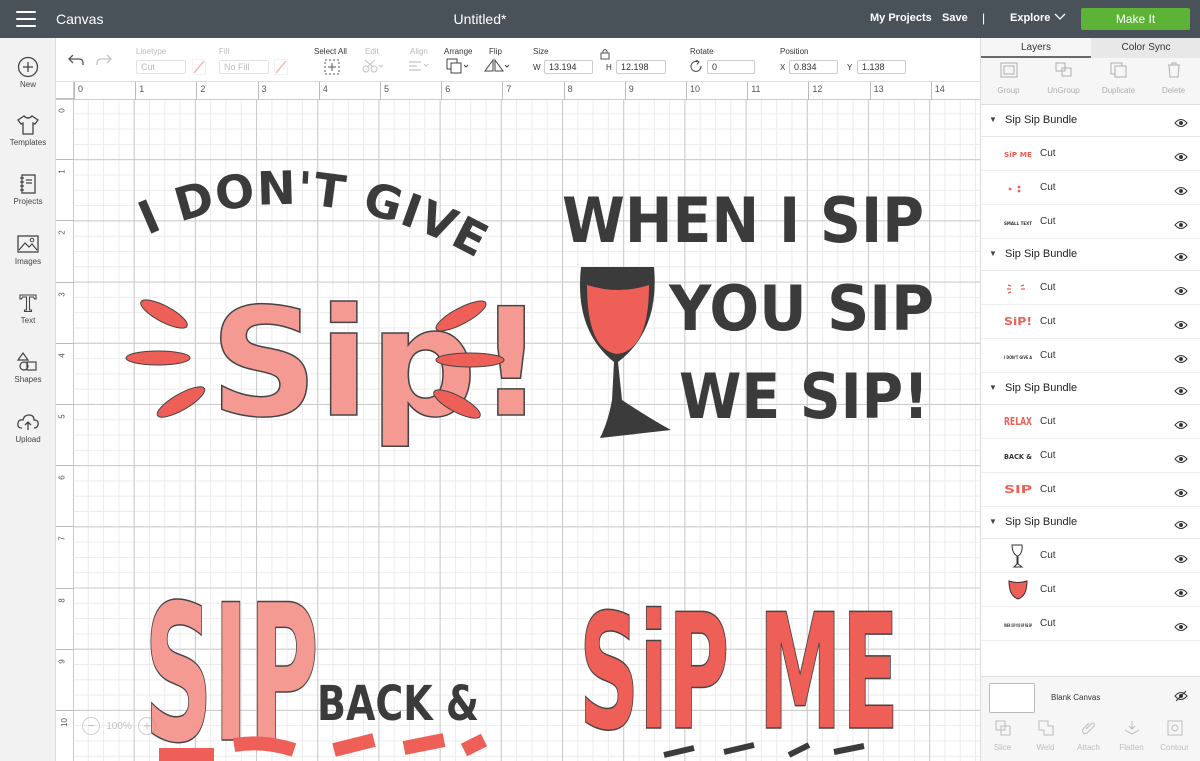  I want to click on layer-row: I DON'T GIVE A Cut, so click(1090, 356).